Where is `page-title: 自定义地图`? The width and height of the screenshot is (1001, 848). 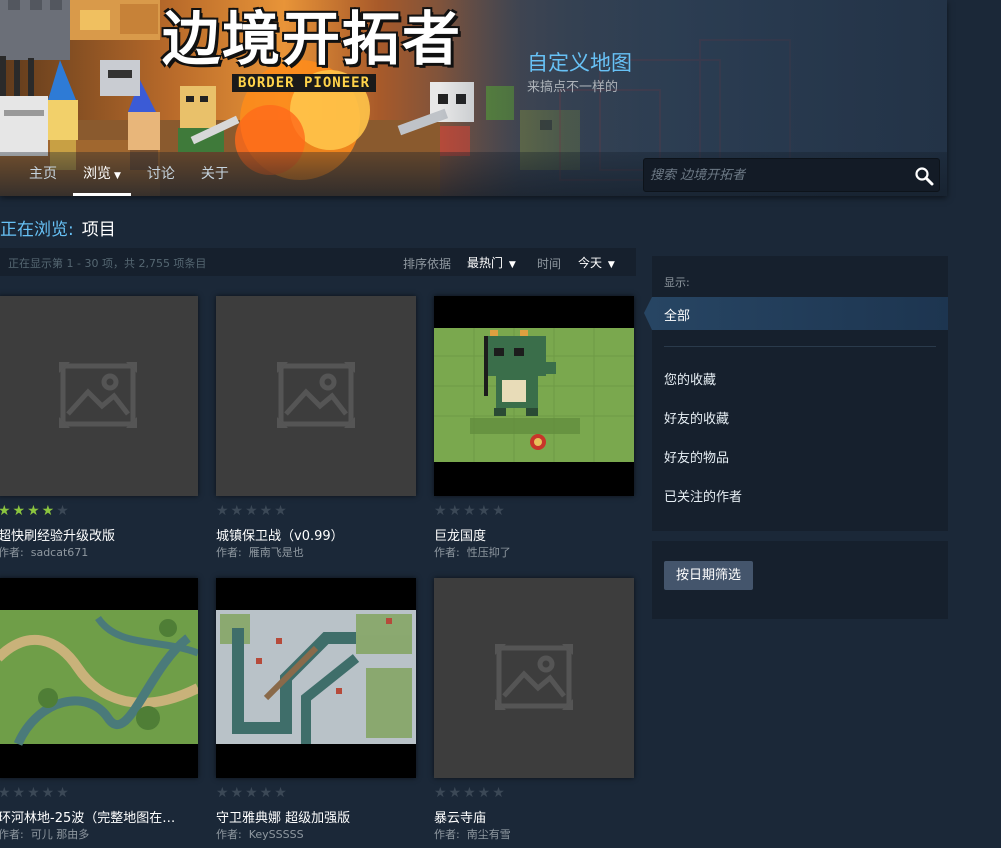 page-title: 自定义地图 is located at coordinates (579, 62).